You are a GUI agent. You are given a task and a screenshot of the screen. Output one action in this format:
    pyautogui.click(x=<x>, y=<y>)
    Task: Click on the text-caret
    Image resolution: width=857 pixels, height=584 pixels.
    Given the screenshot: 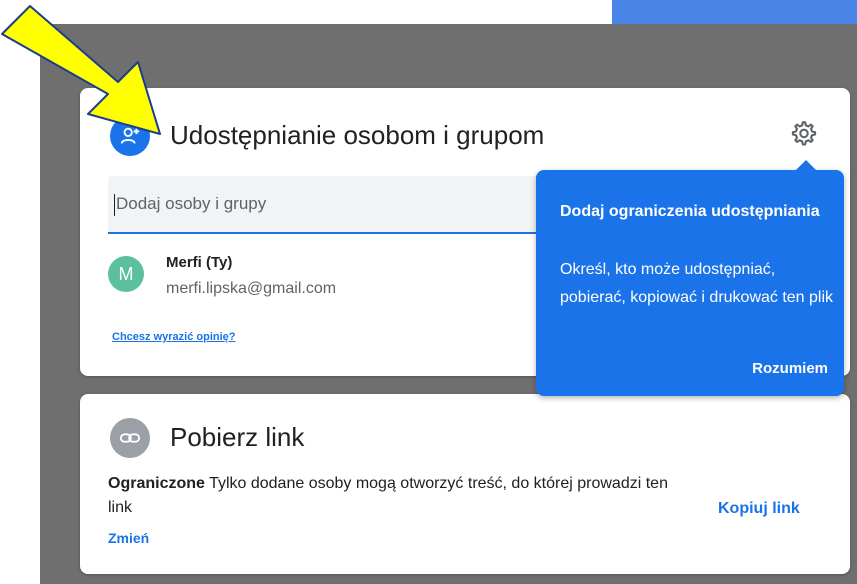 What is the action you would take?
    pyautogui.click(x=114, y=205)
    